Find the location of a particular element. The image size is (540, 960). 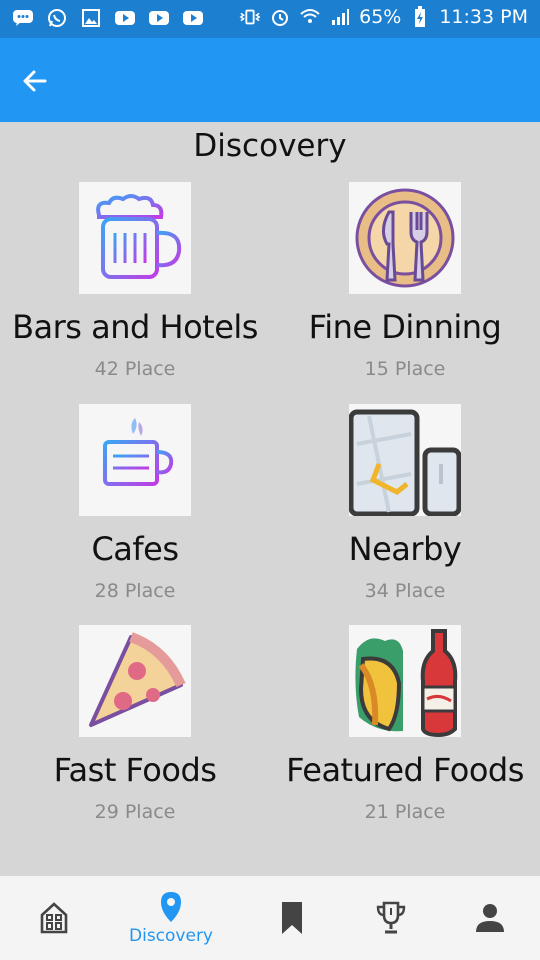

arrow-left-icon is located at coordinates (35, 81).